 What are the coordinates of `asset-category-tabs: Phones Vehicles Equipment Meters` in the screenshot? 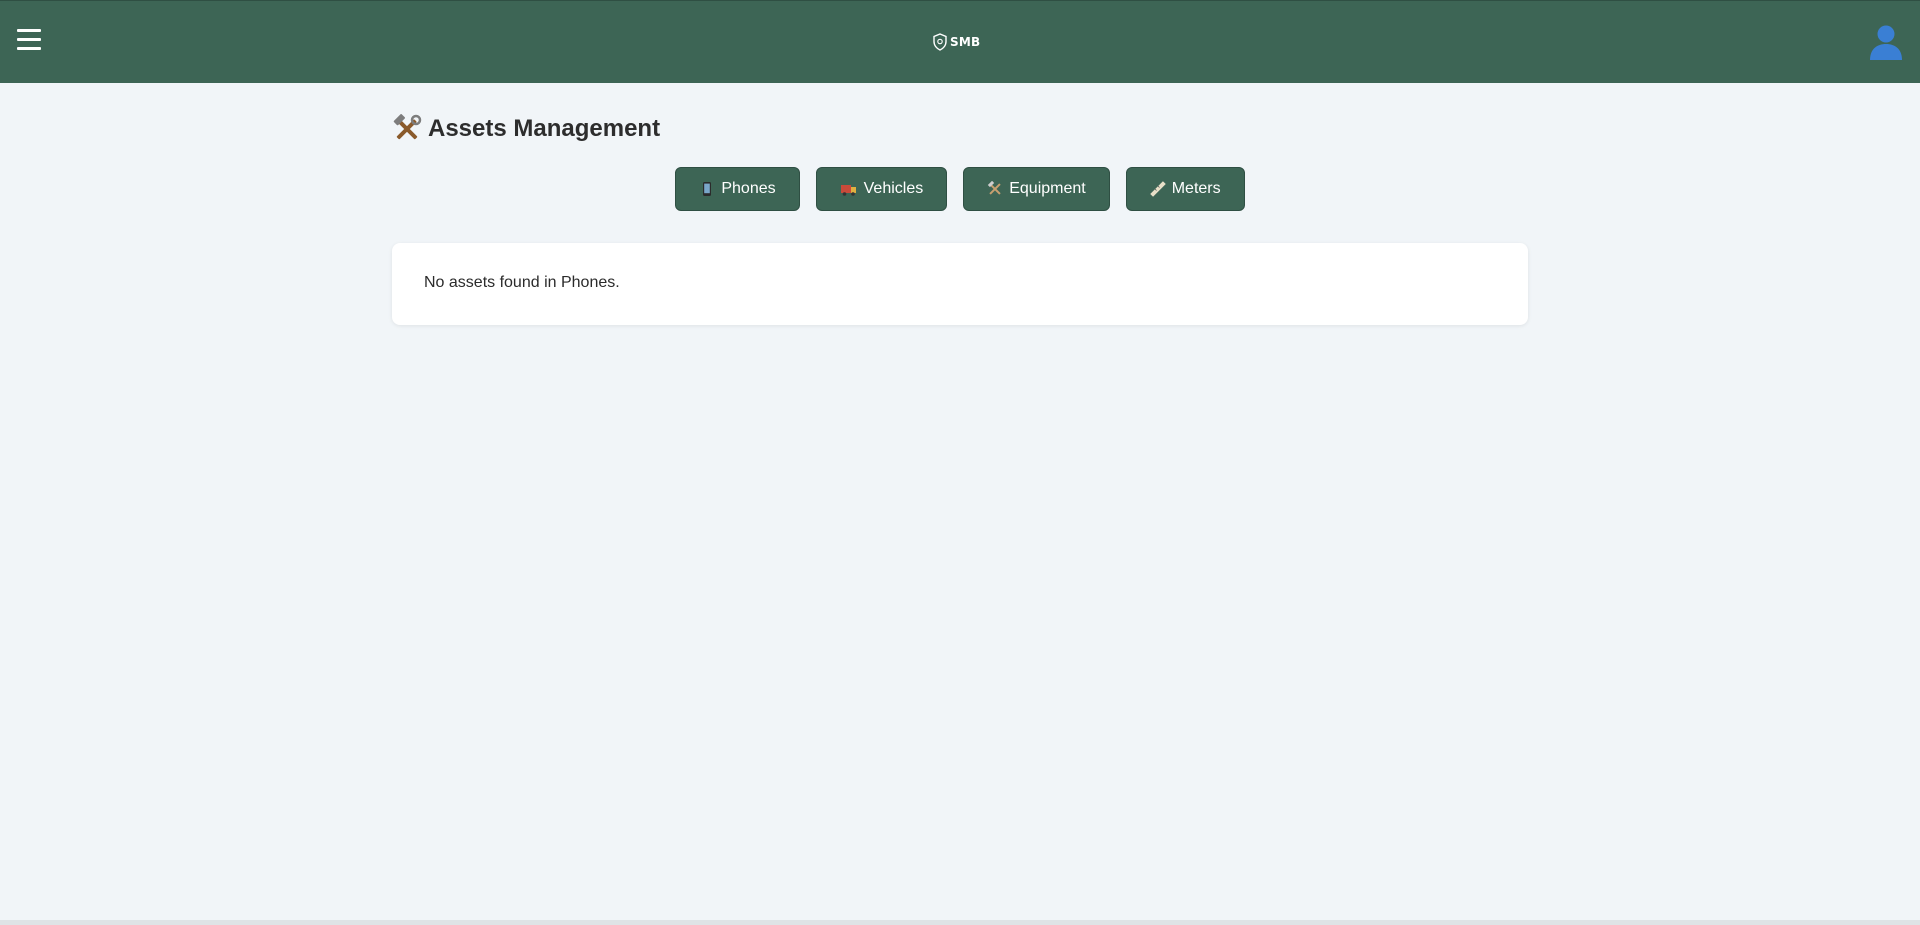 It's located at (960, 189).